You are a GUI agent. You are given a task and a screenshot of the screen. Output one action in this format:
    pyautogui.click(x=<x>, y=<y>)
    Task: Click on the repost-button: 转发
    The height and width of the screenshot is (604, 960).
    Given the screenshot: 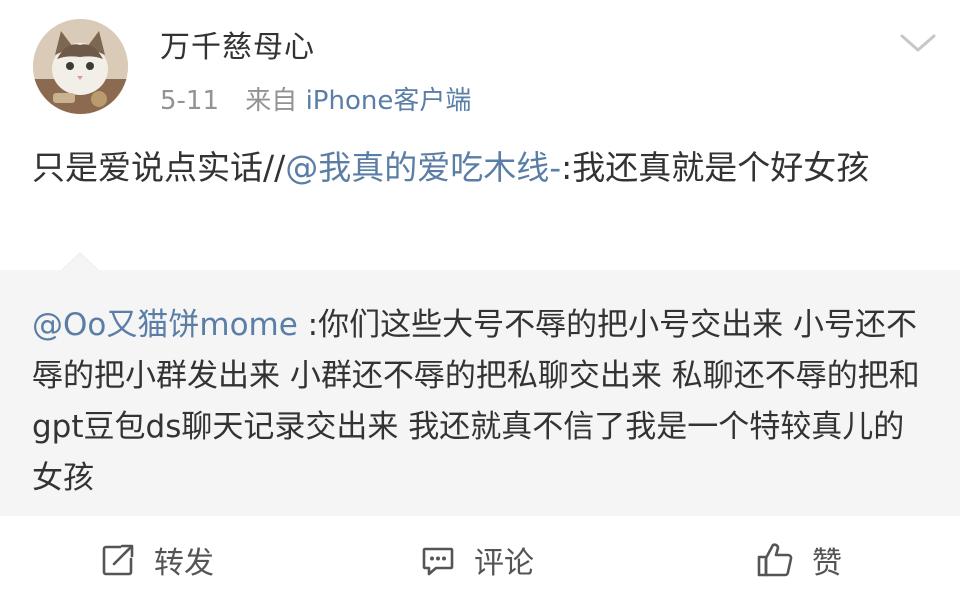 What is the action you would take?
    pyautogui.click(x=157, y=560)
    